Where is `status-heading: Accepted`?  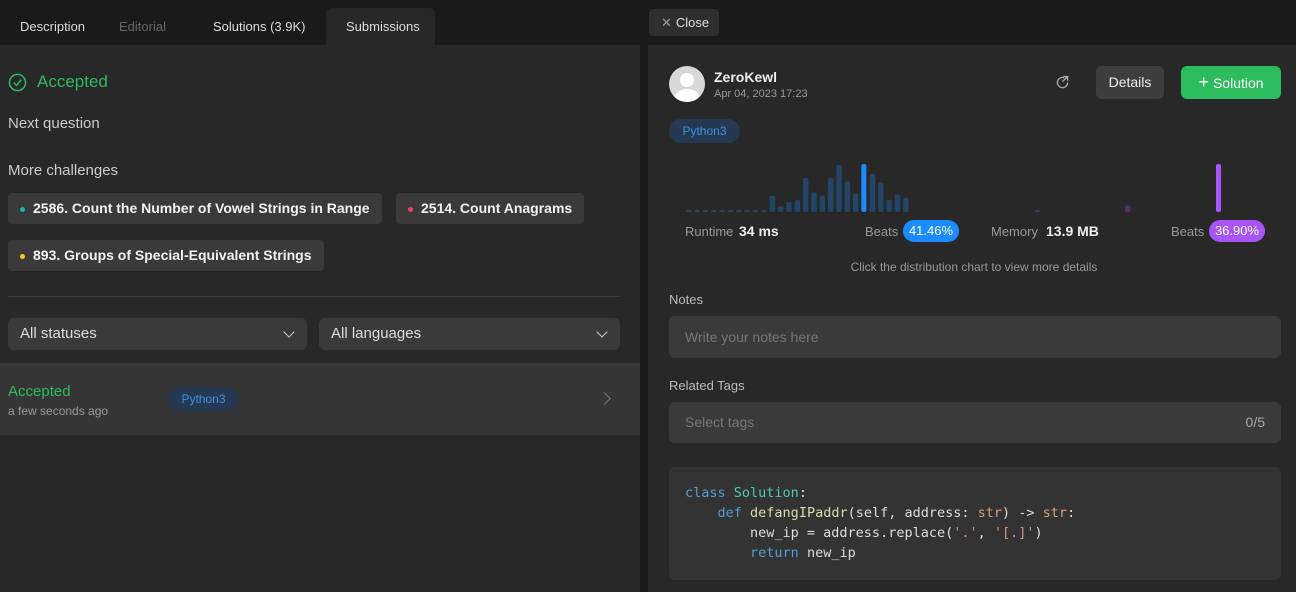
status-heading: Accepted is located at coordinates (58, 82).